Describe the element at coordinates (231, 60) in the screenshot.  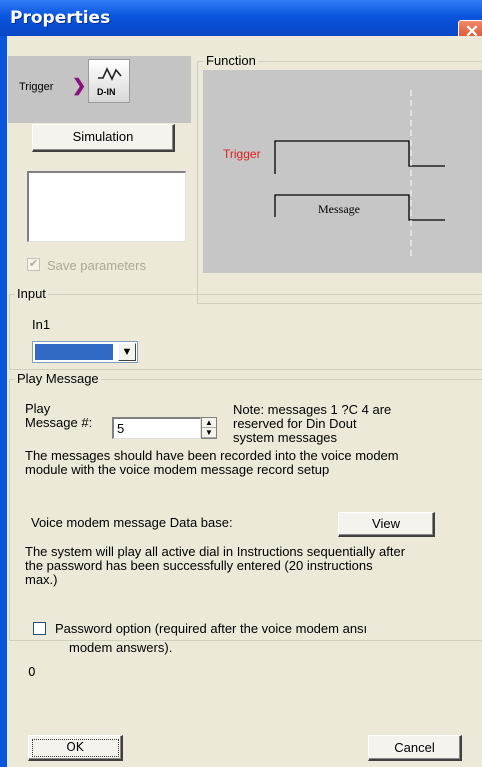
I see `function-group-legend: Function` at that location.